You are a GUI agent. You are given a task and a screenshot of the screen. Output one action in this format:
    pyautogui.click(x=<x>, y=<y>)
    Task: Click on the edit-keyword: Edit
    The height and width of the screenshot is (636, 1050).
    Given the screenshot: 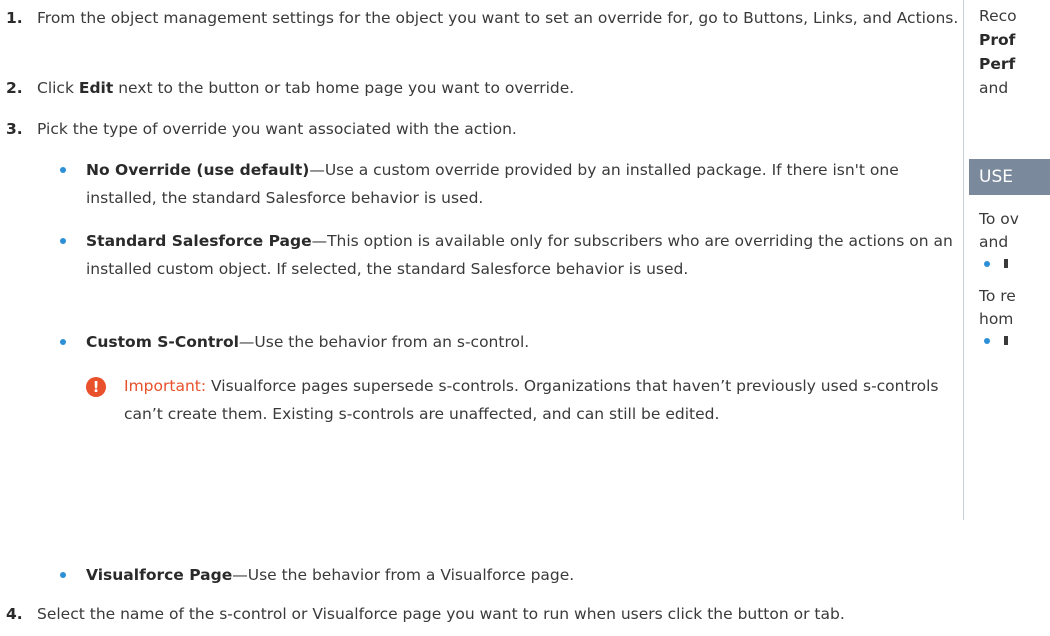 What is the action you would take?
    pyautogui.click(x=96, y=88)
    